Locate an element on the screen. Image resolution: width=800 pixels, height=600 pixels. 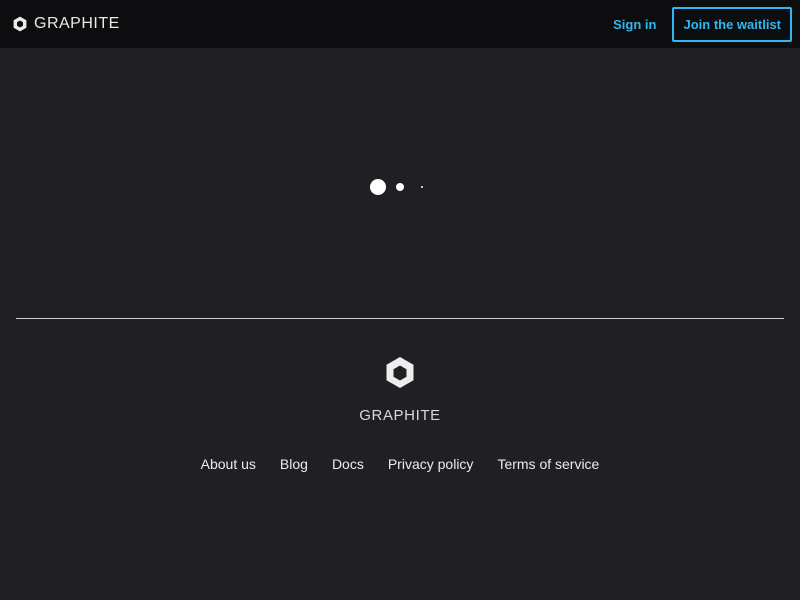
footer-link-blog: Blog is located at coordinates (294, 464).